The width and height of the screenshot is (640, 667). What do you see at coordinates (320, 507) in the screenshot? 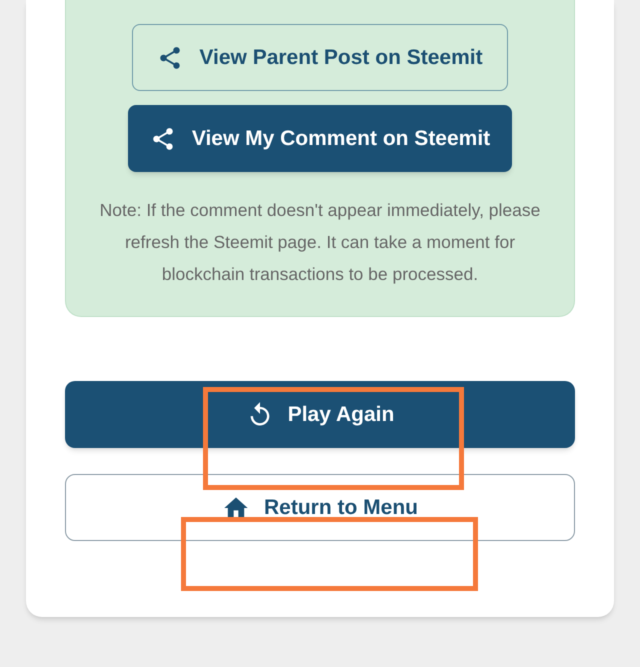
I see `return-to-menu-button: Return to Menu` at bounding box center [320, 507].